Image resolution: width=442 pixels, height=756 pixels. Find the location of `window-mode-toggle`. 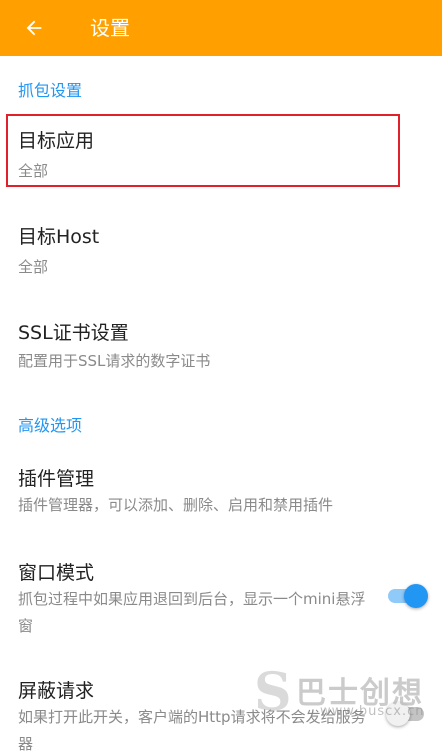

window-mode-toggle is located at coordinates (408, 596).